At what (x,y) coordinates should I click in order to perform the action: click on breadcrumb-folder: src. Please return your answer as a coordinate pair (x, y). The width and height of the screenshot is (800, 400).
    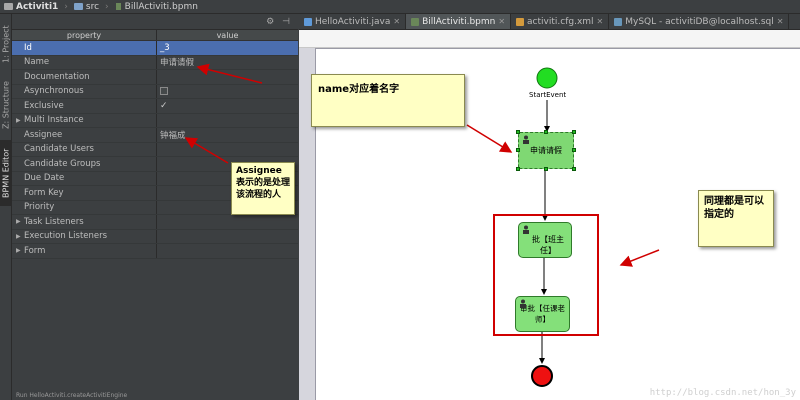
    Looking at the image, I should click on (86, 6).